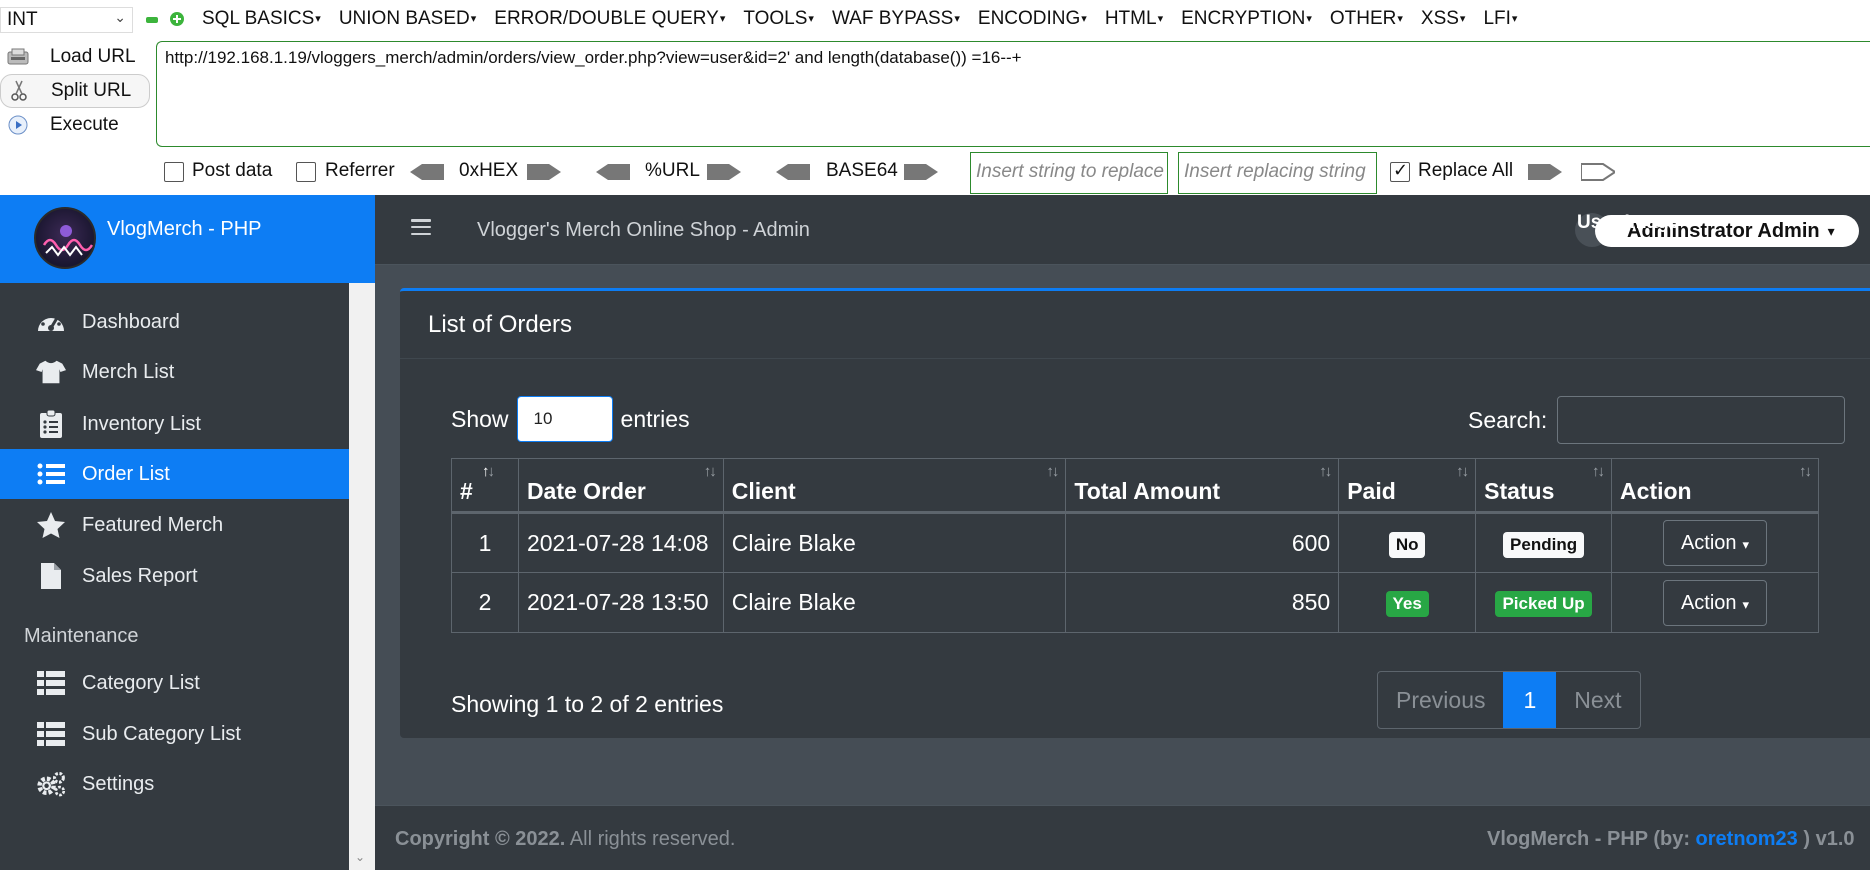 This screenshot has width=1870, height=870. I want to click on star-icon, so click(51, 525).